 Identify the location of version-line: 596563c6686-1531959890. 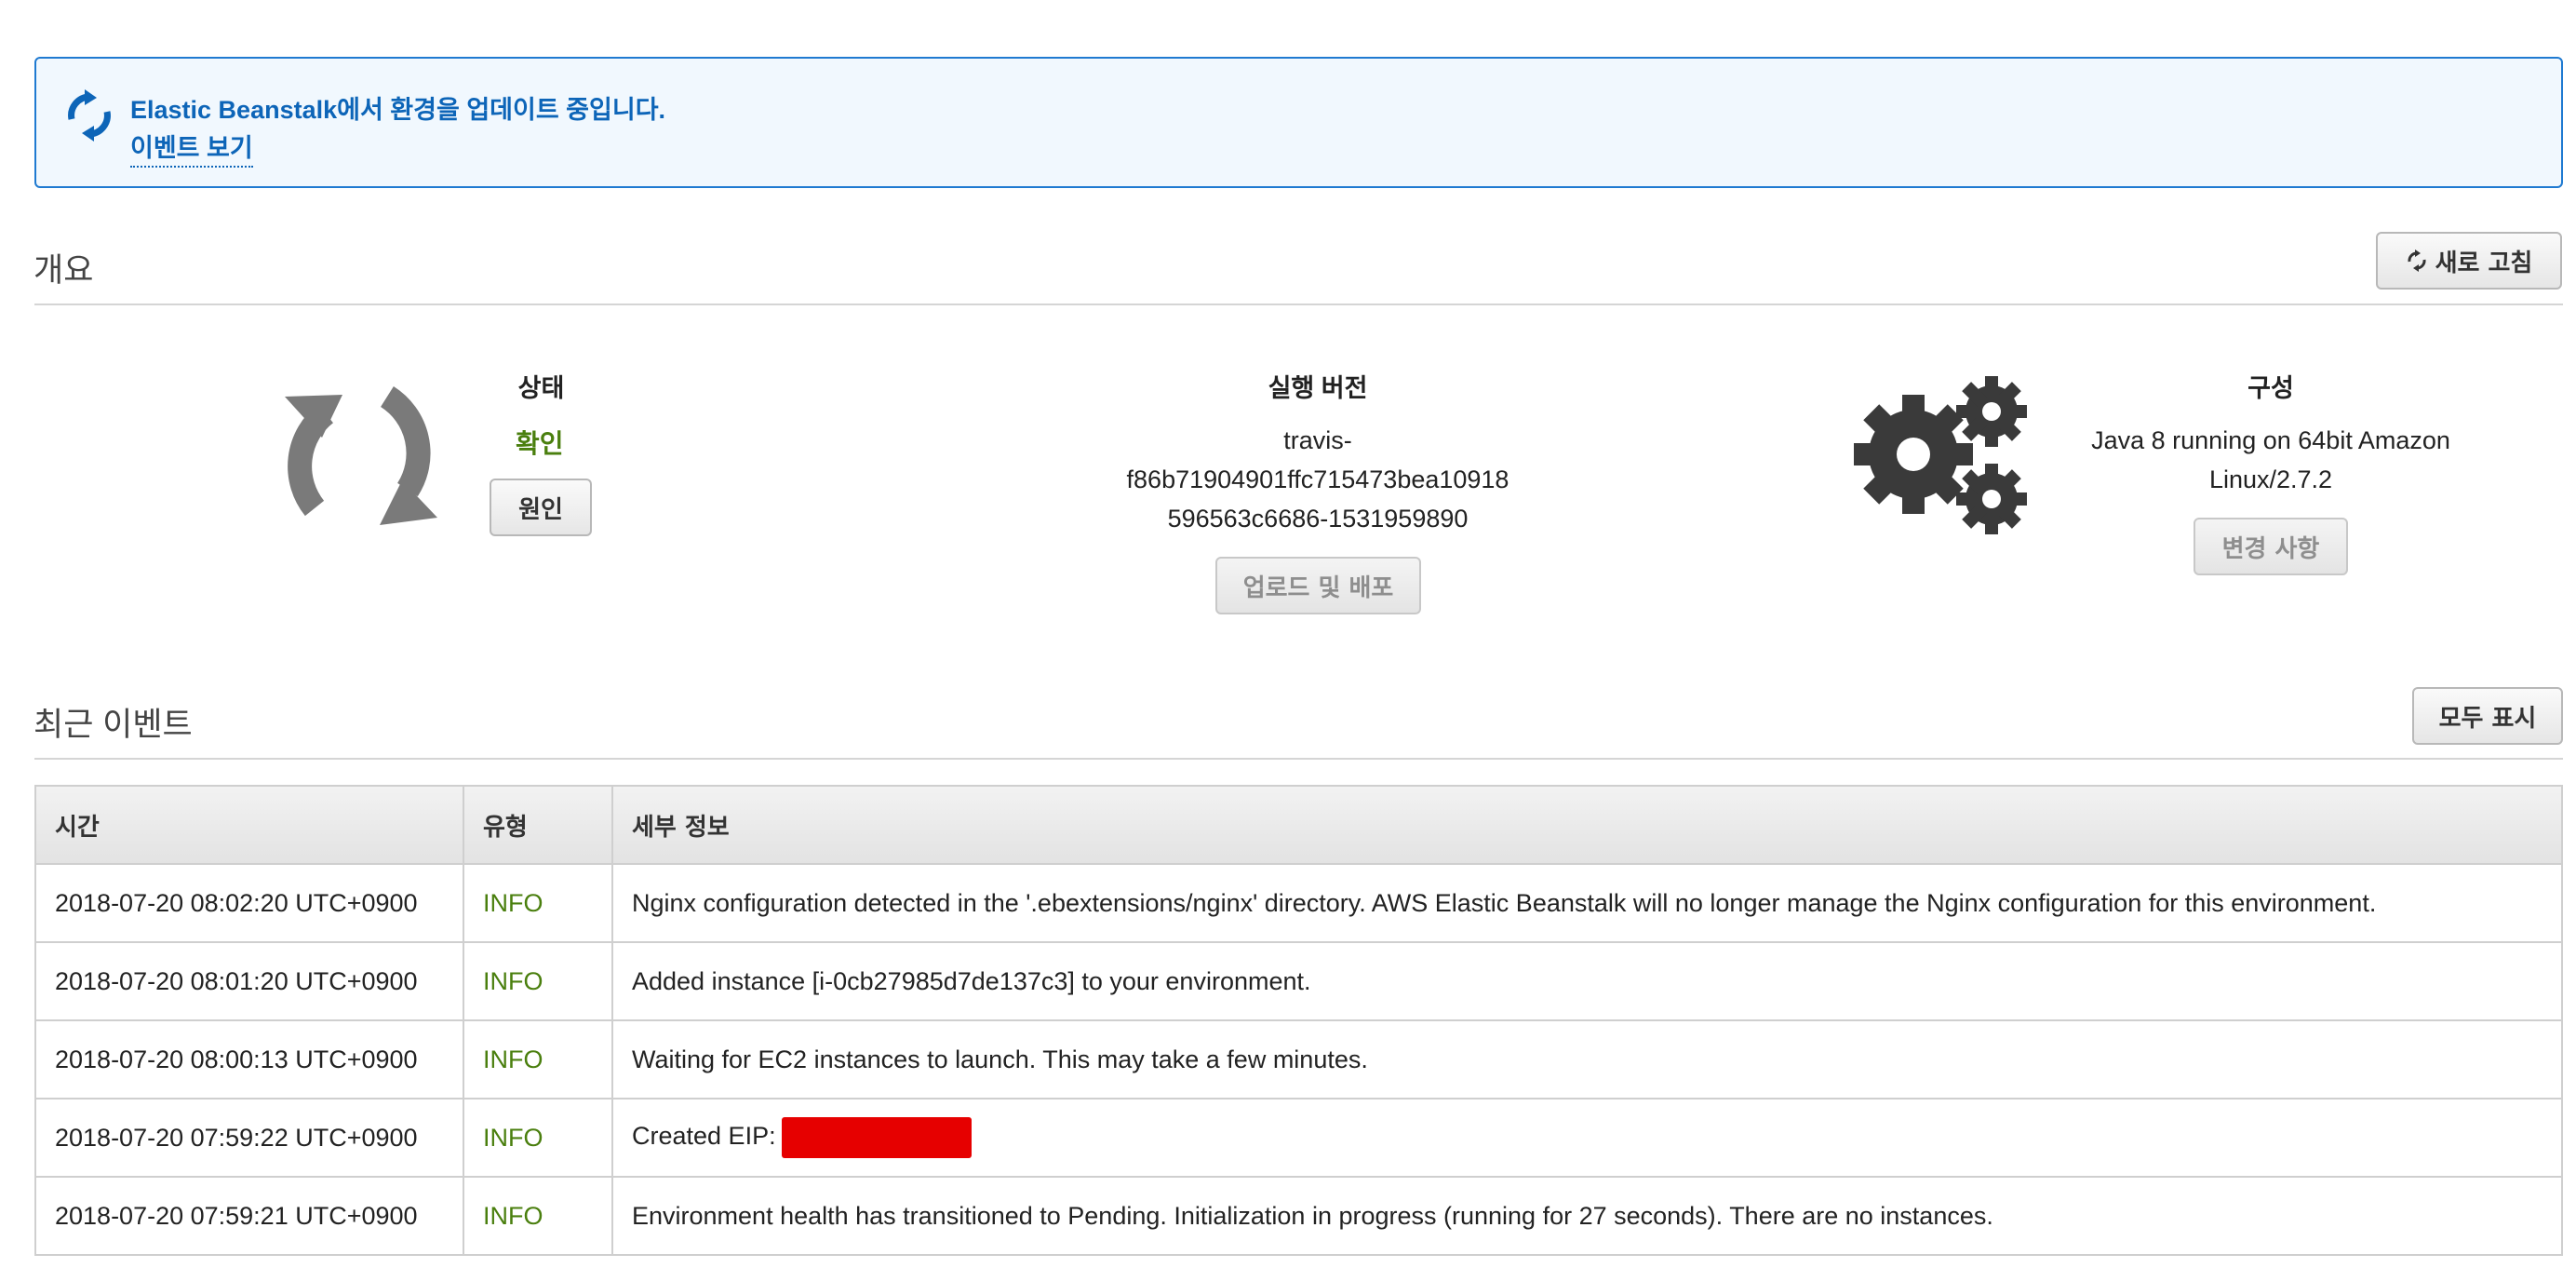
(1318, 519).